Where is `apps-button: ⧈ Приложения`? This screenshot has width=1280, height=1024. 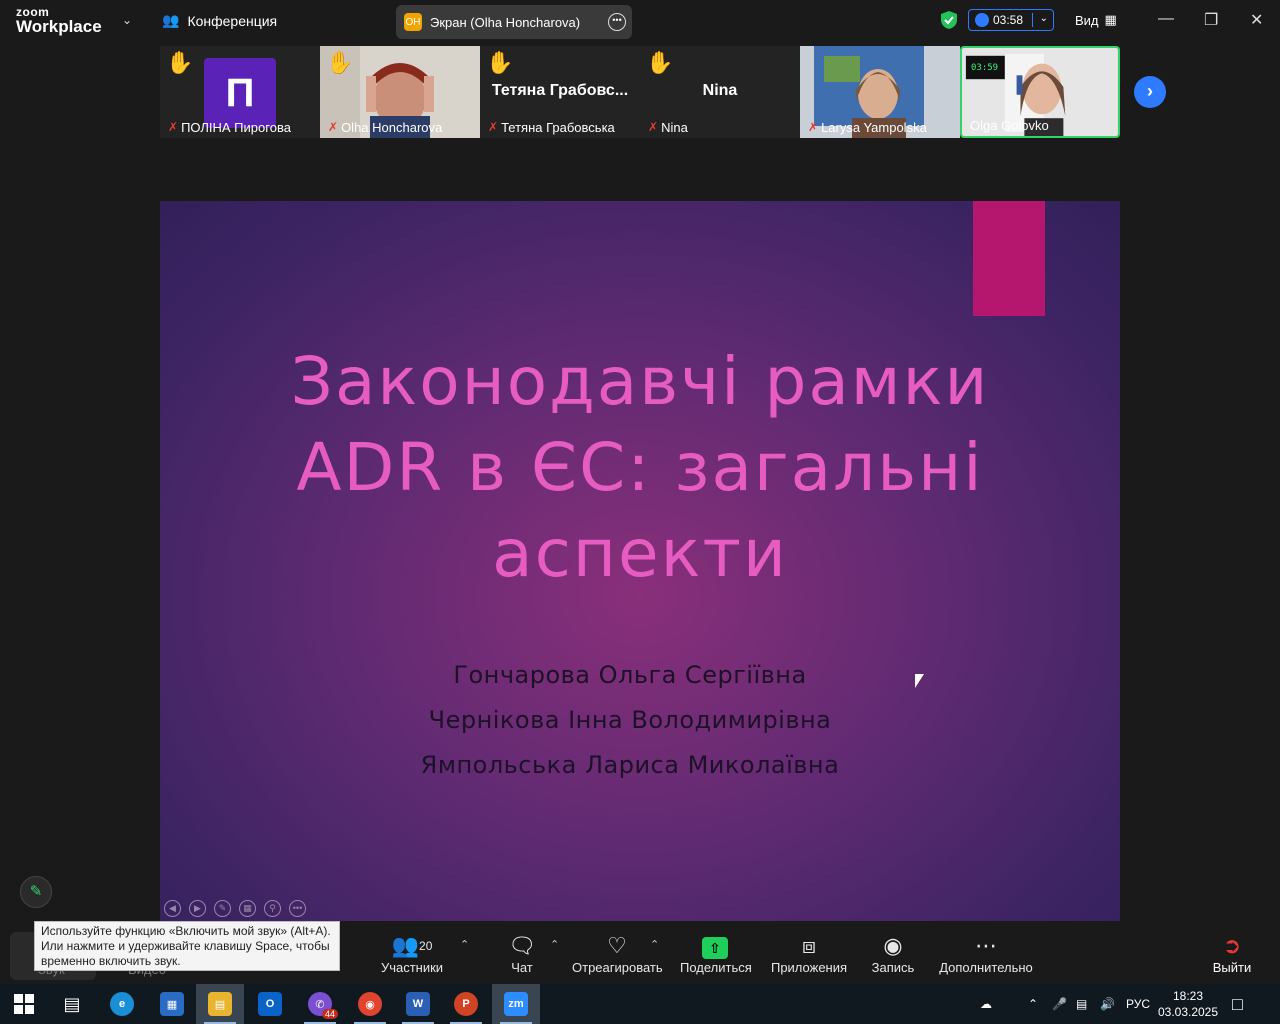 apps-button: ⧈ Приложения is located at coordinates (809, 953).